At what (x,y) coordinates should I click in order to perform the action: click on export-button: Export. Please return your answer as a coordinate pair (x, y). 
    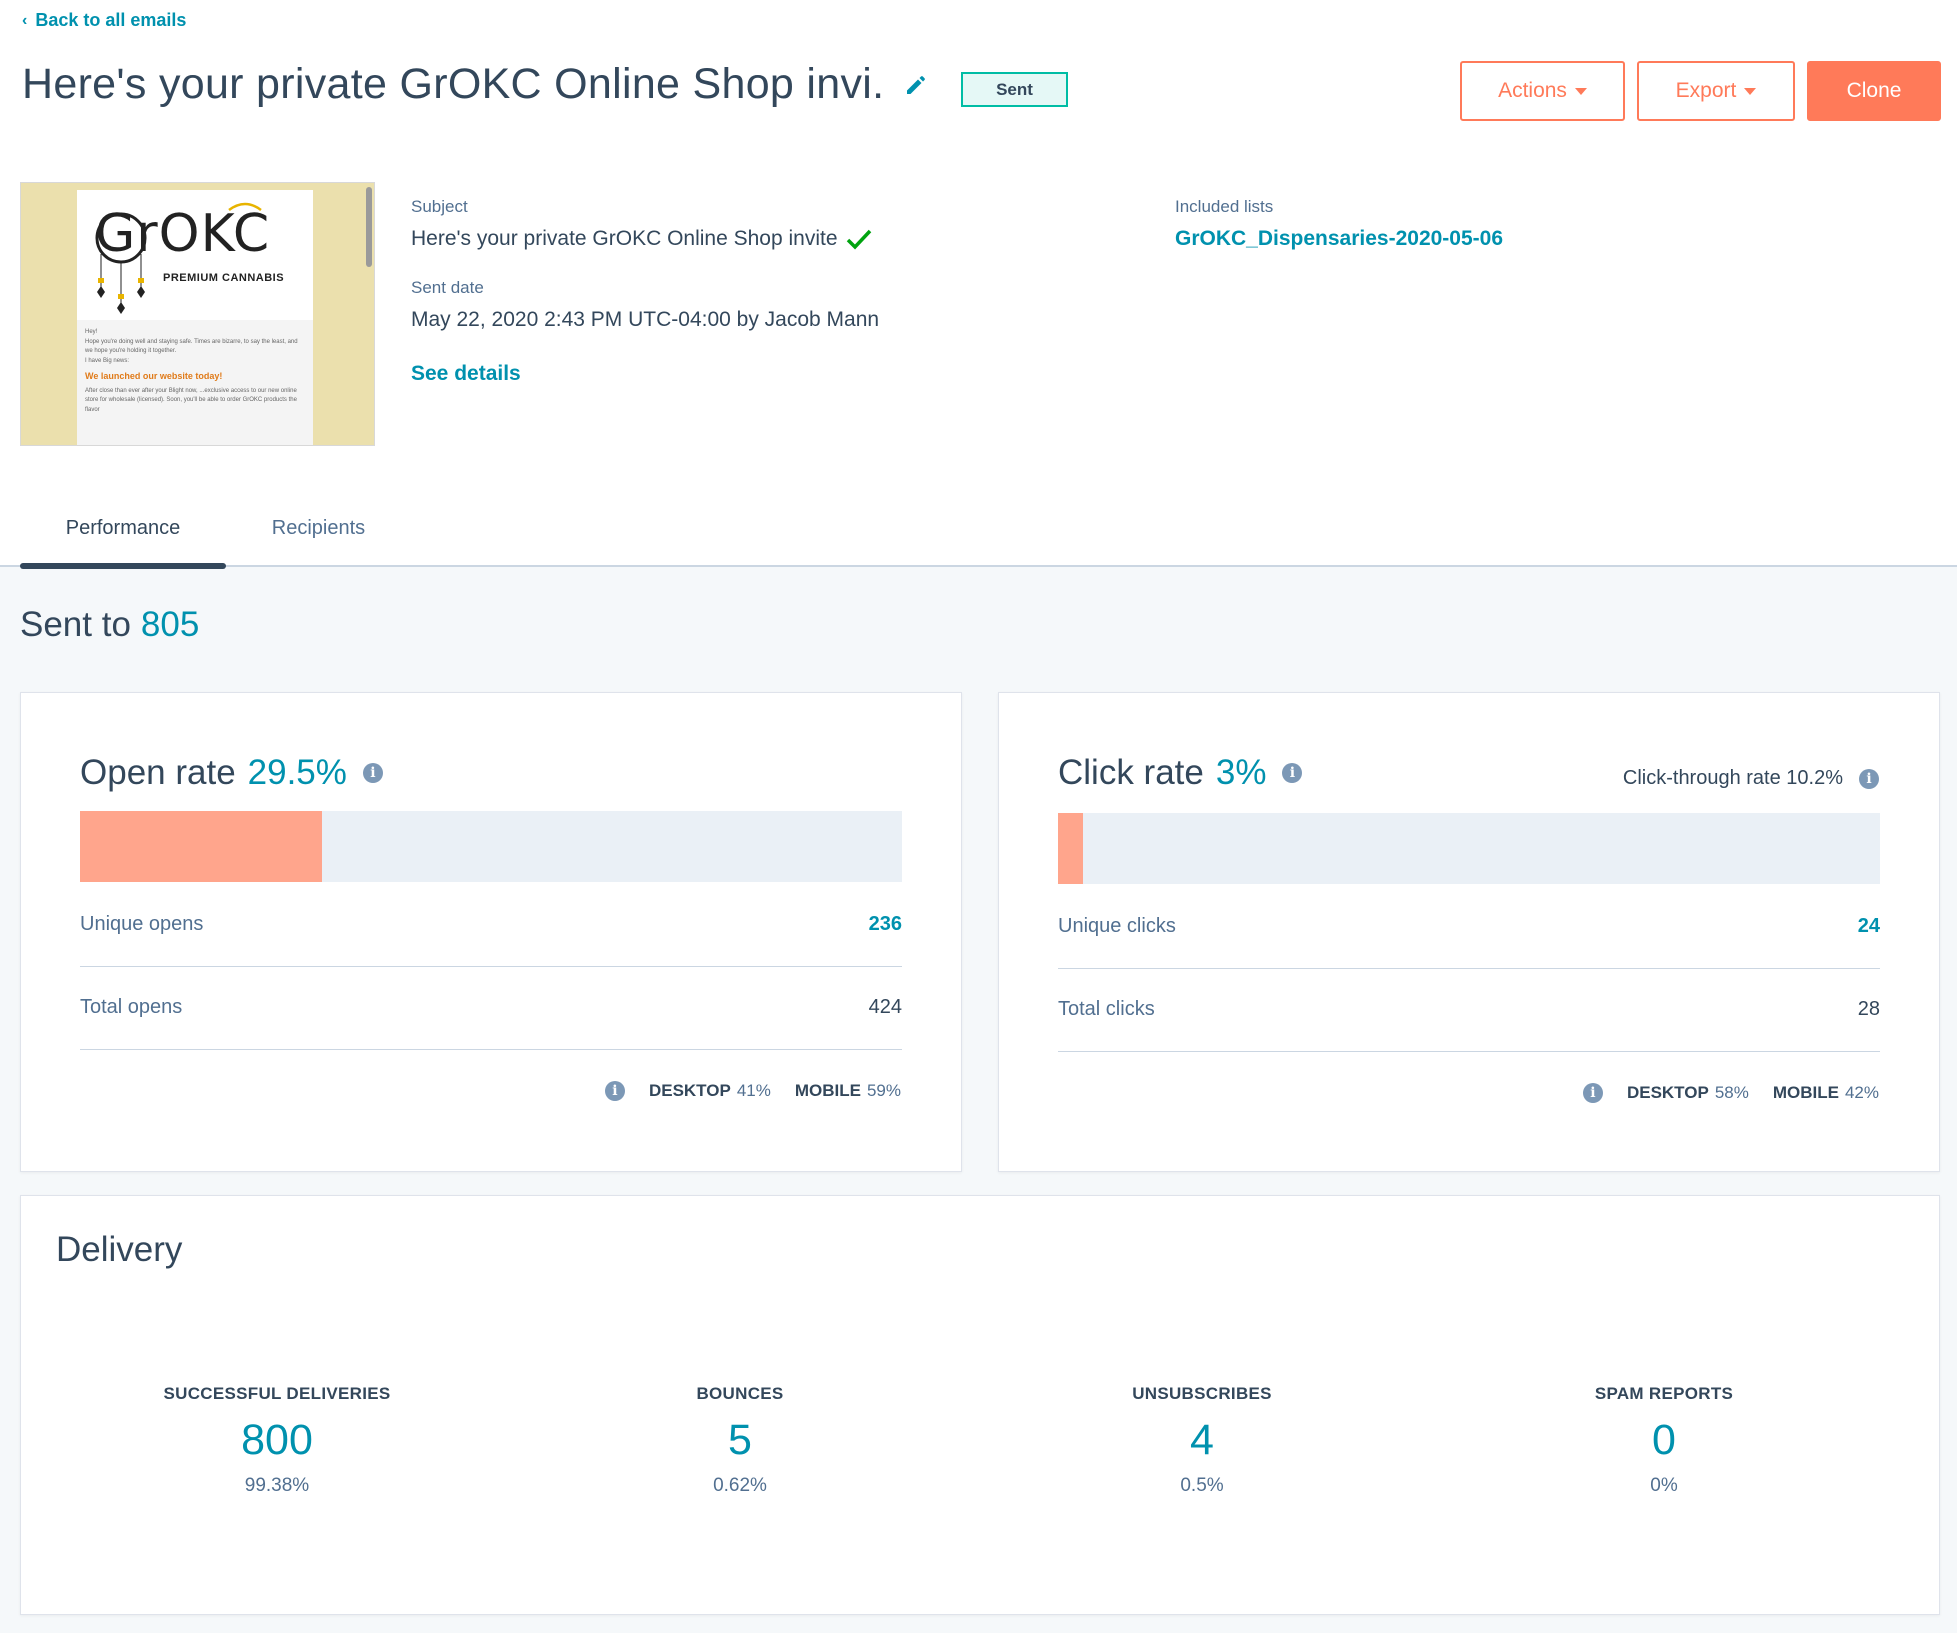
    Looking at the image, I should click on (1716, 91).